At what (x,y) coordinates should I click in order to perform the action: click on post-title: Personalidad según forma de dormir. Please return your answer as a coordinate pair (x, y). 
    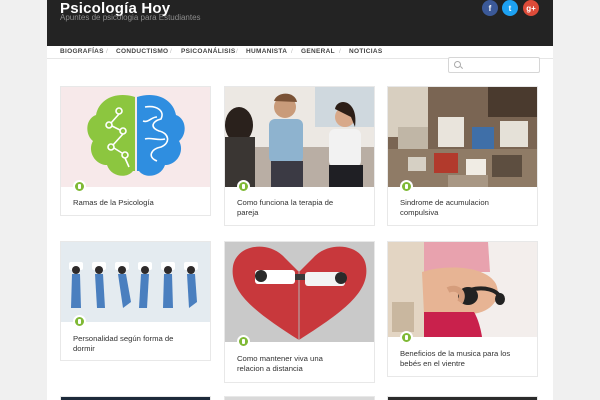
    Looking at the image, I should click on (123, 344).